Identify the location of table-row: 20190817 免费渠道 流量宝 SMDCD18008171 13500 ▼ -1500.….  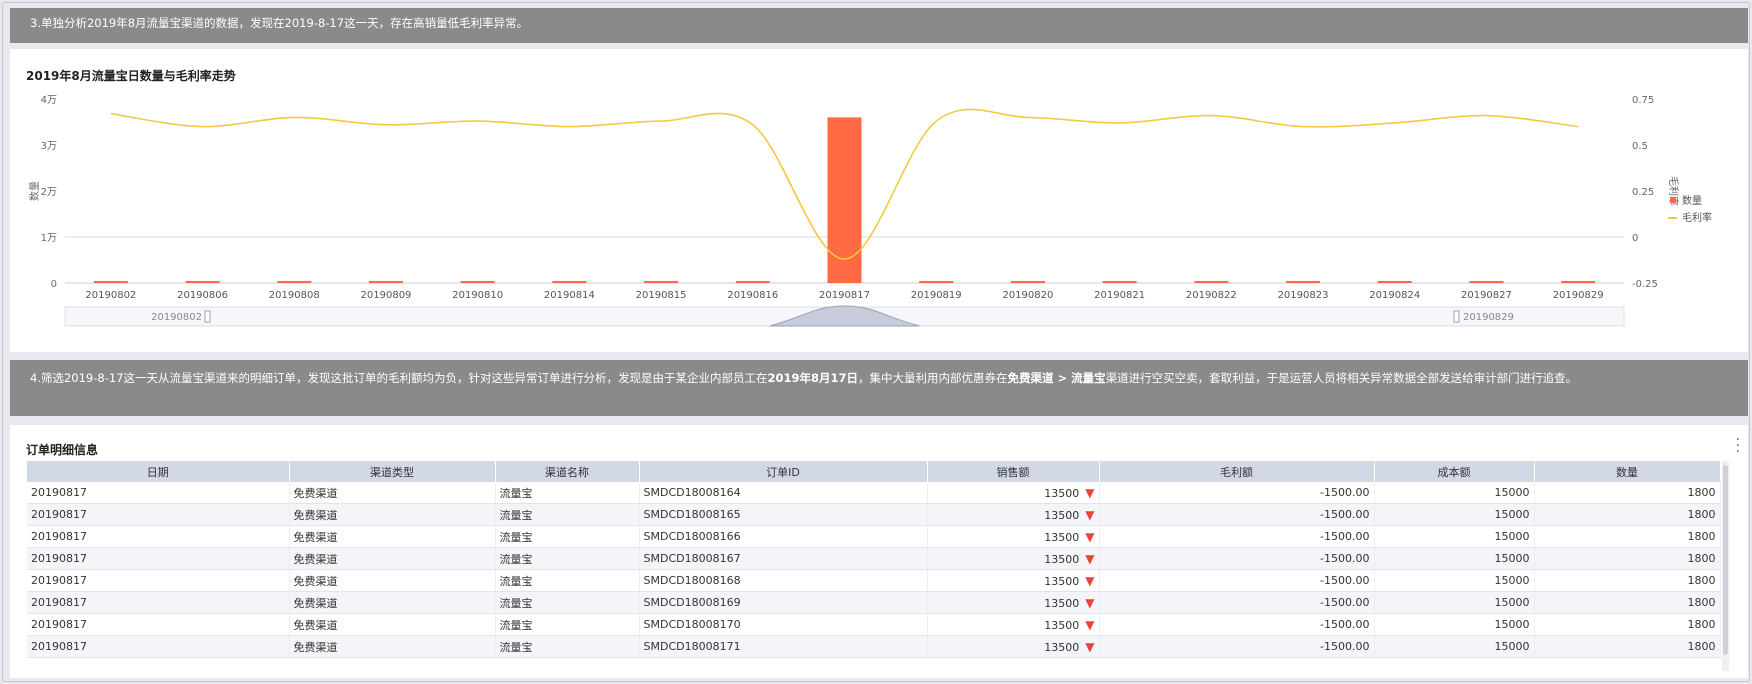
(874, 646).